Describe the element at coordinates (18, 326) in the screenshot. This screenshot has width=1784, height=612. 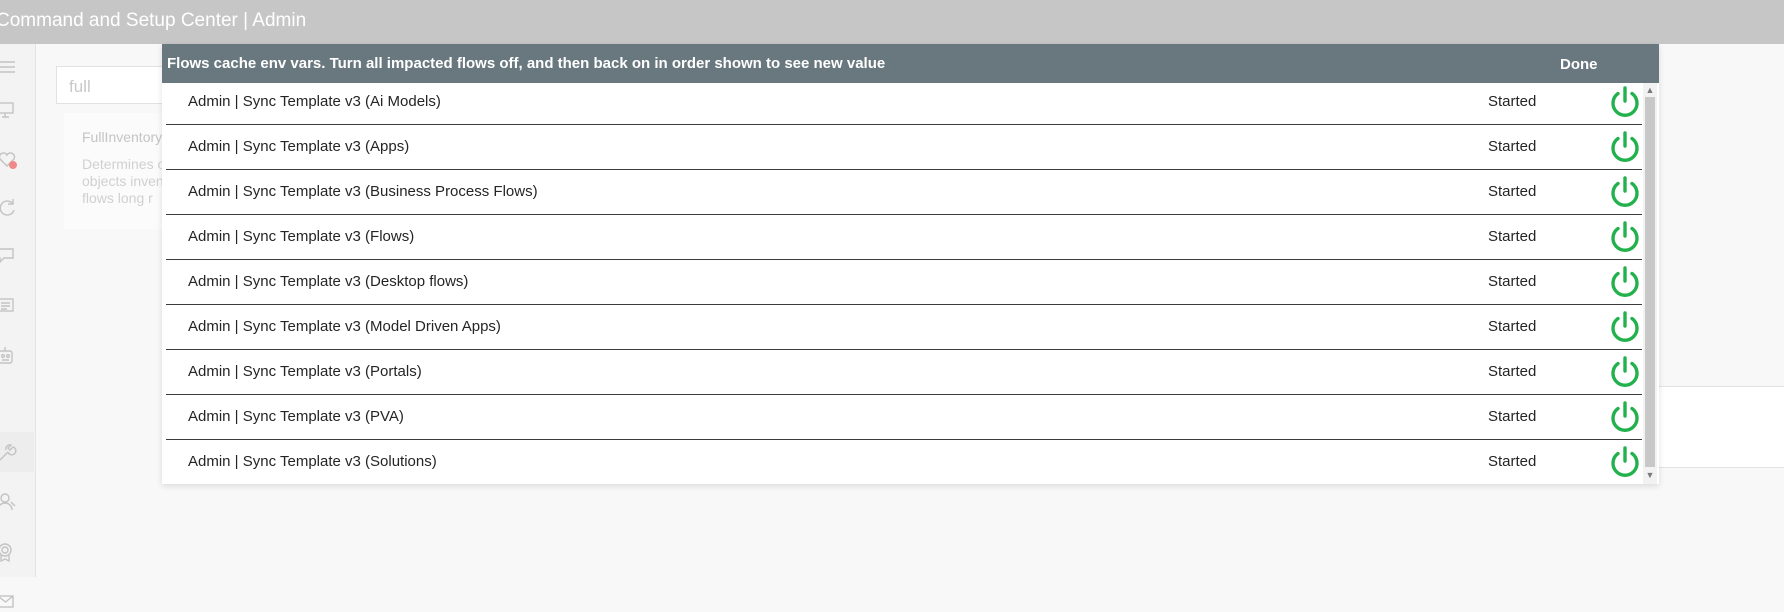
I see `left-nav` at that location.